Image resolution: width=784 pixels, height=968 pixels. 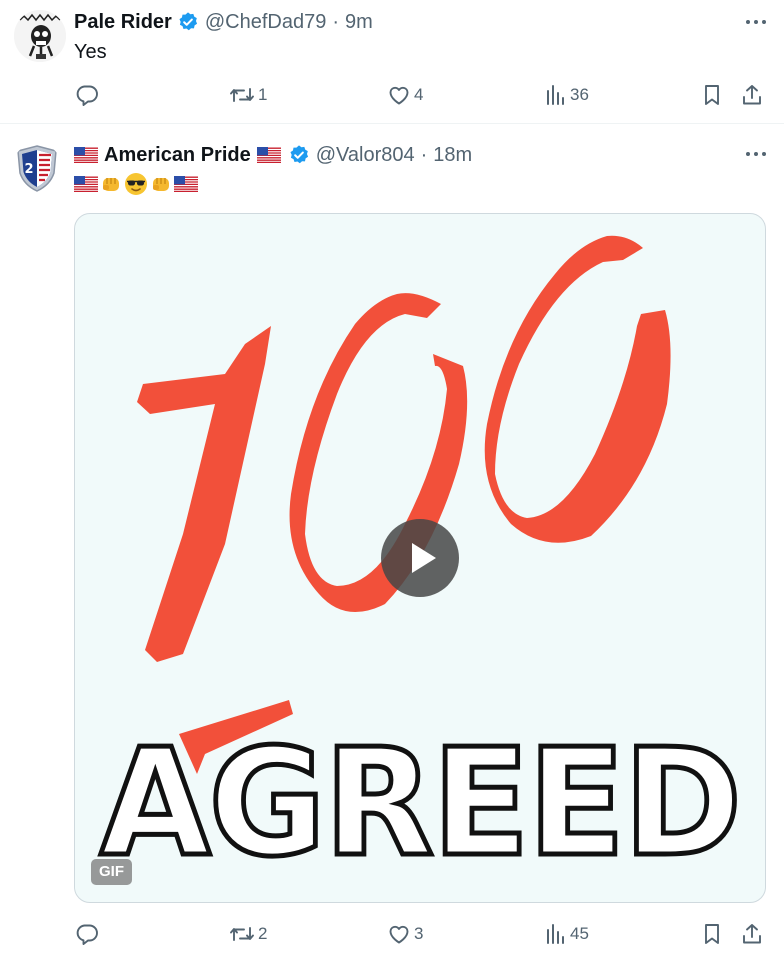 What do you see at coordinates (263, 94) in the screenshot?
I see `repost-count: 1` at bounding box center [263, 94].